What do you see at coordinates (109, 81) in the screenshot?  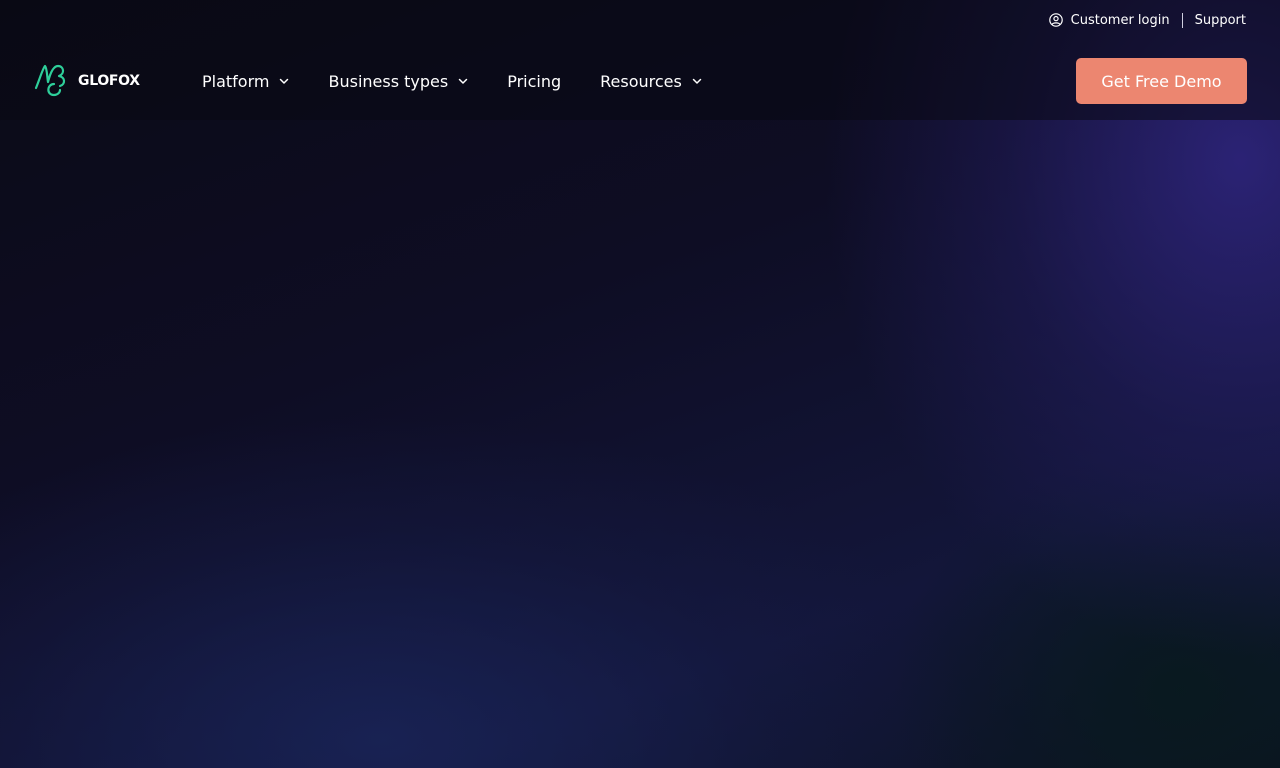 I see `logo-wordmark: GLOFOX` at bounding box center [109, 81].